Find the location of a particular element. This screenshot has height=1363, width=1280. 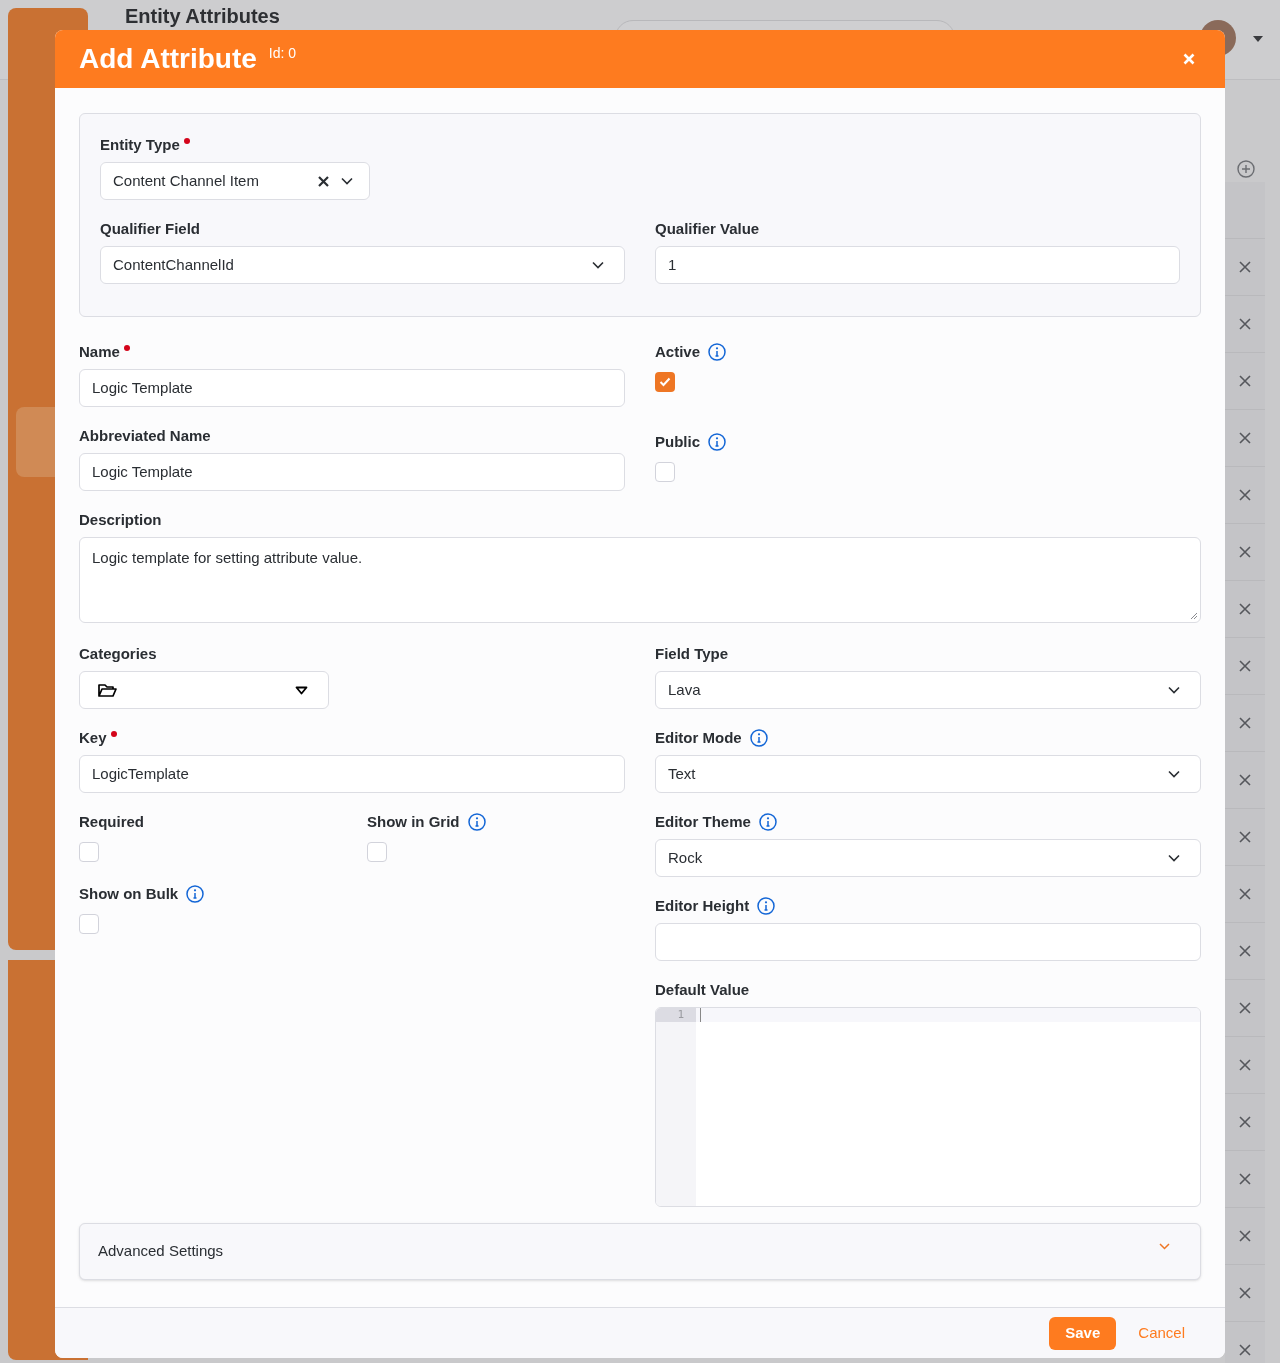

field-label: Editor Height is located at coordinates (702, 905).